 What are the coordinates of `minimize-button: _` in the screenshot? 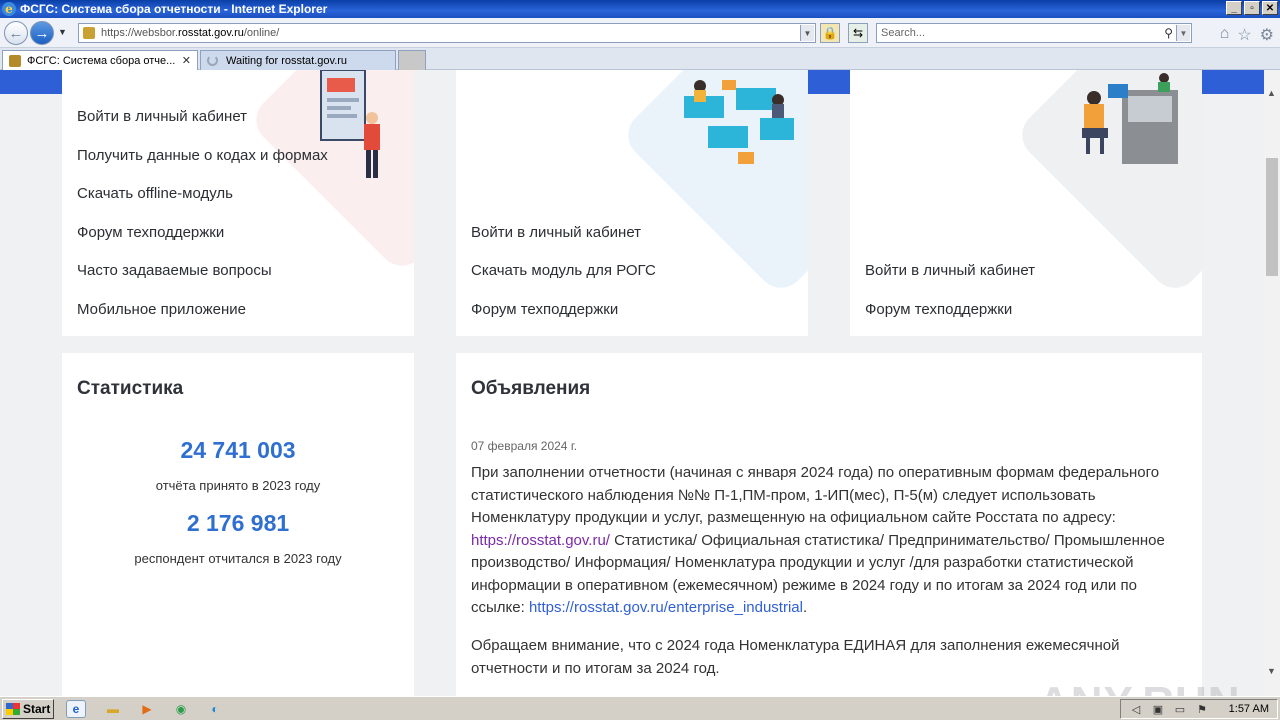 It's located at (1234, 8).